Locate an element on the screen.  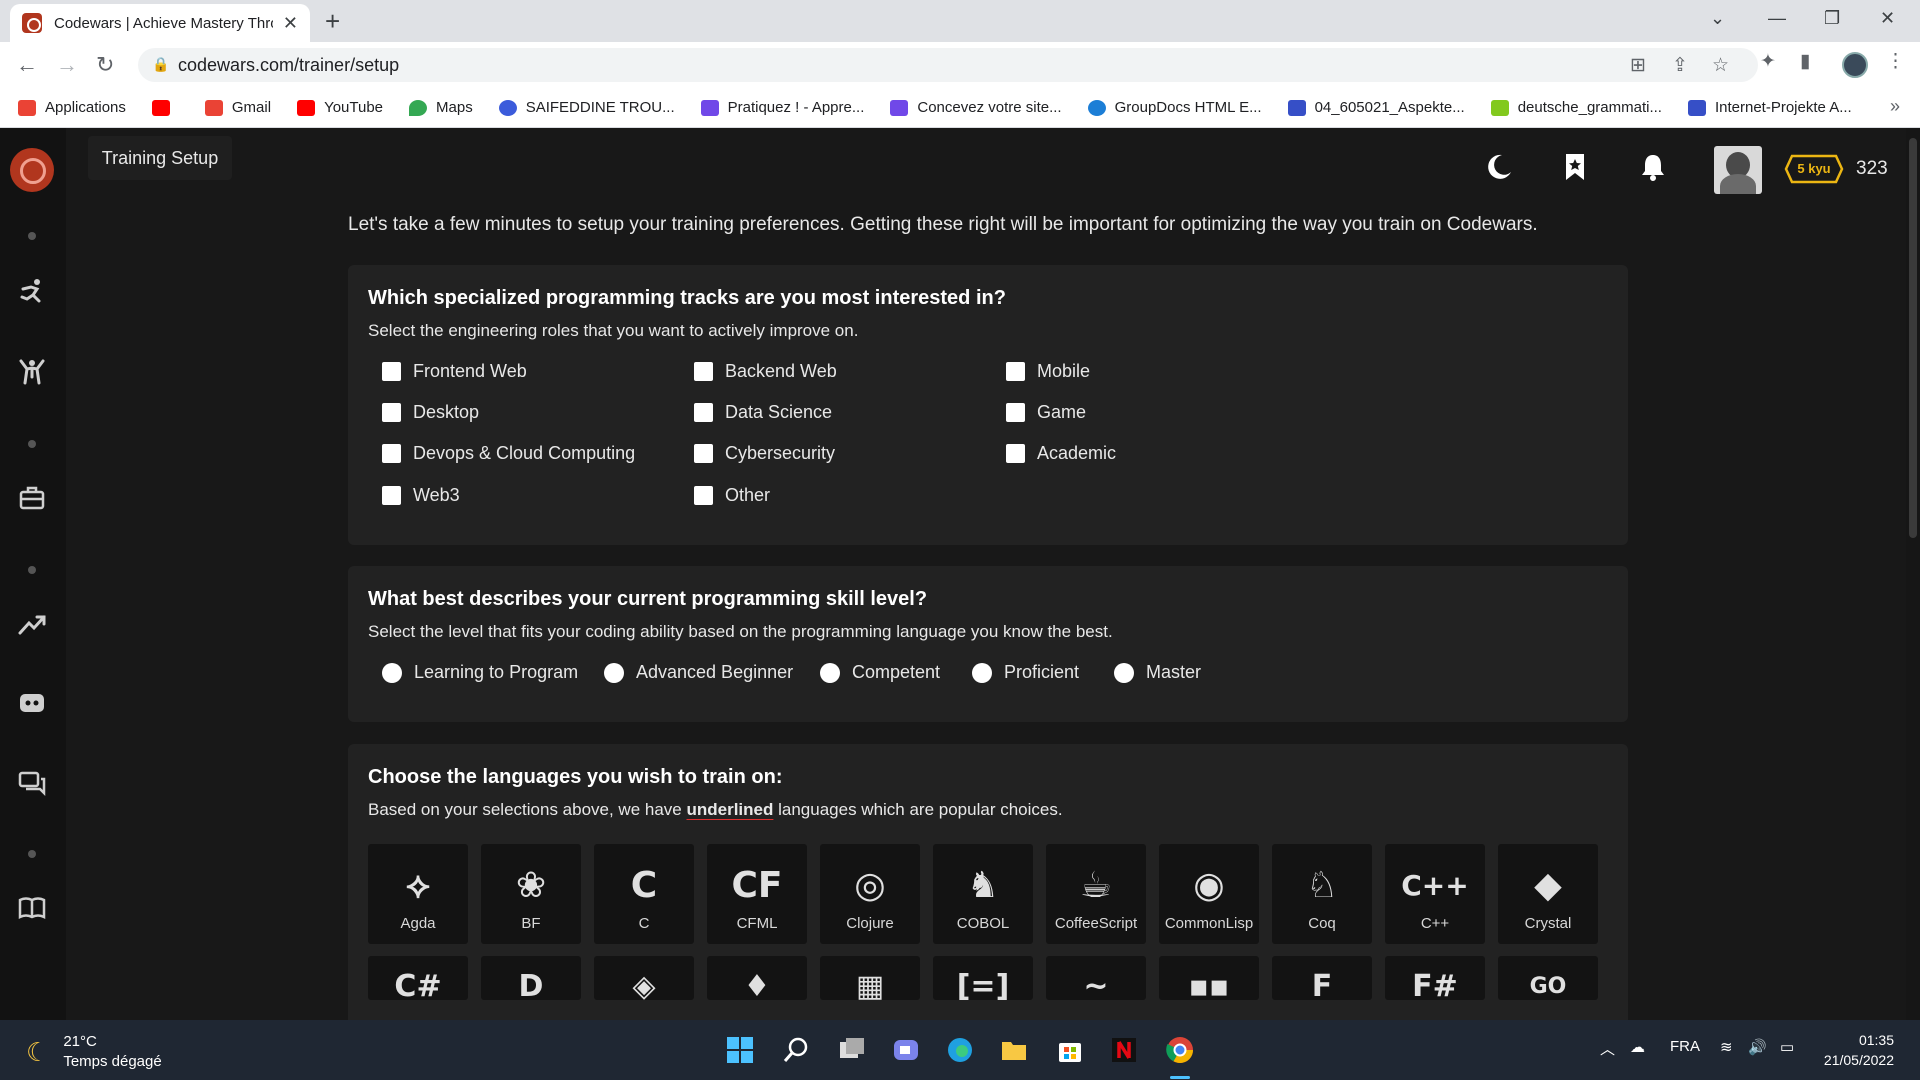
language-cpp: C++ C++ is located at coordinates (1435, 894).